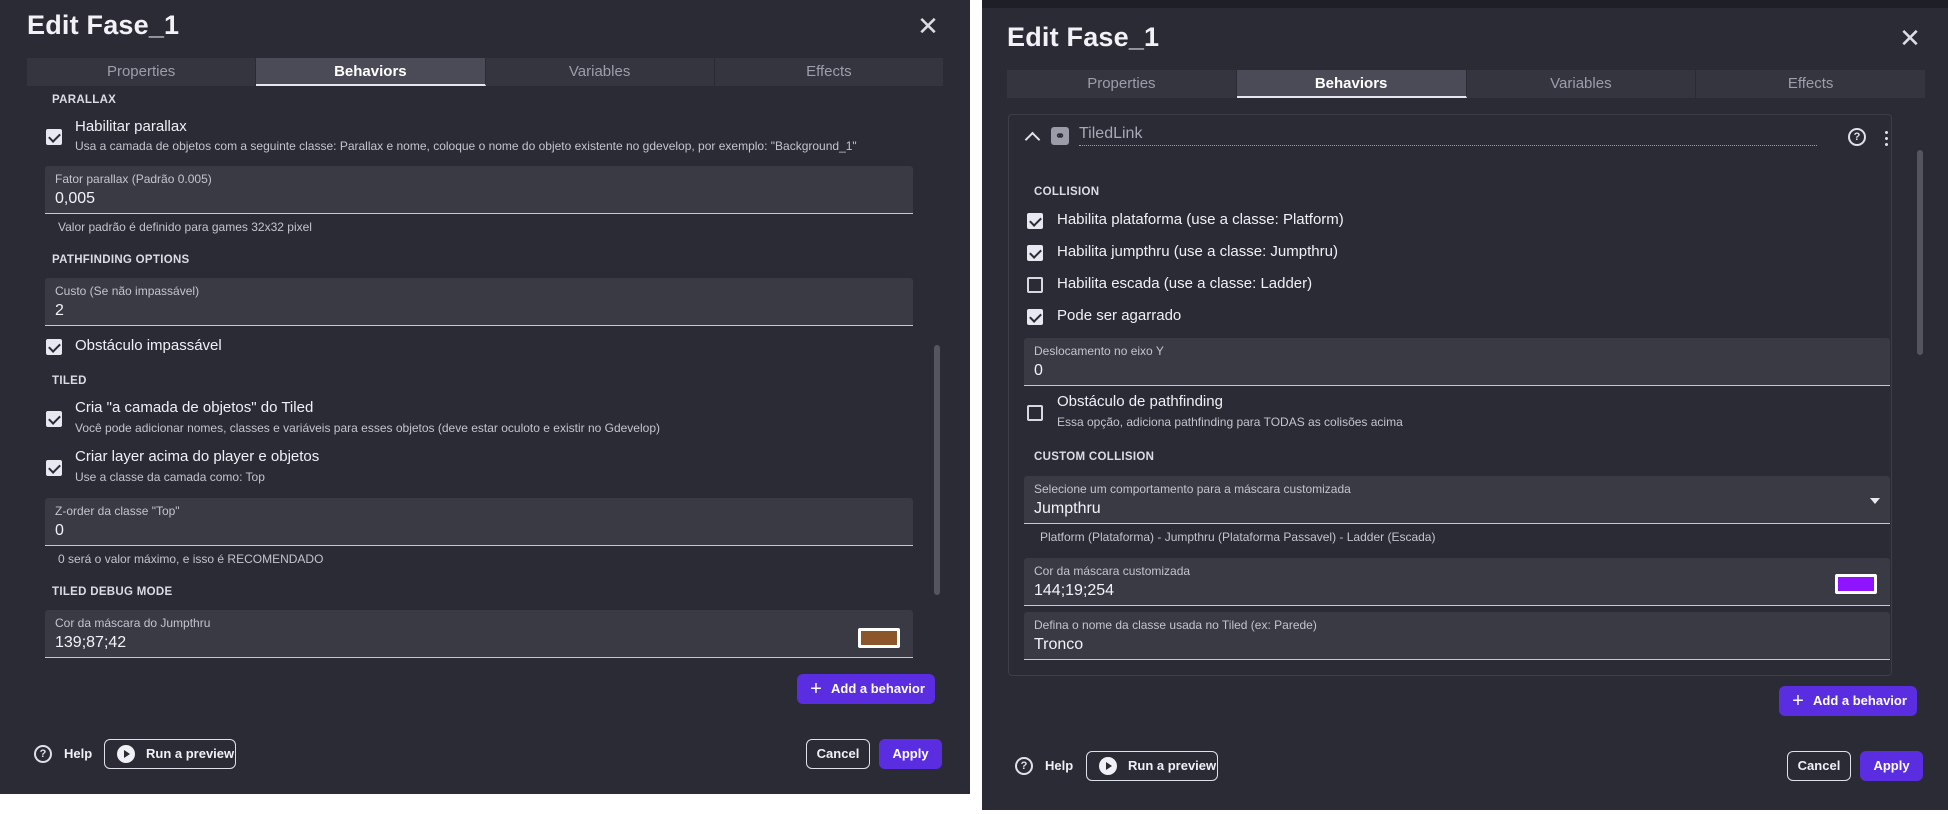 The height and width of the screenshot is (814, 1948). I want to click on cria-camada-label: Cria "a camada de objetos" do Tiled, so click(194, 407).